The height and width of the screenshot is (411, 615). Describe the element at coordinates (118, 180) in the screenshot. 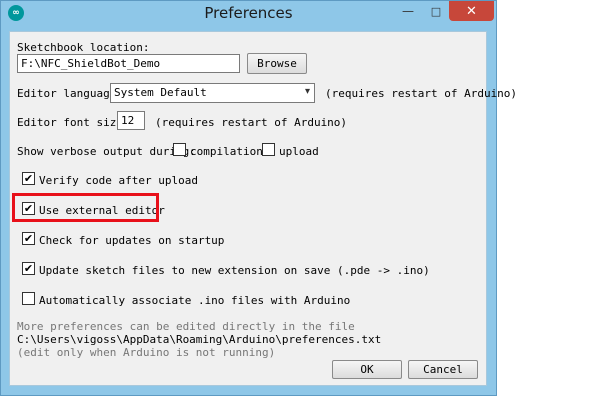

I see `verify-code-label: Verify code after upload` at that location.